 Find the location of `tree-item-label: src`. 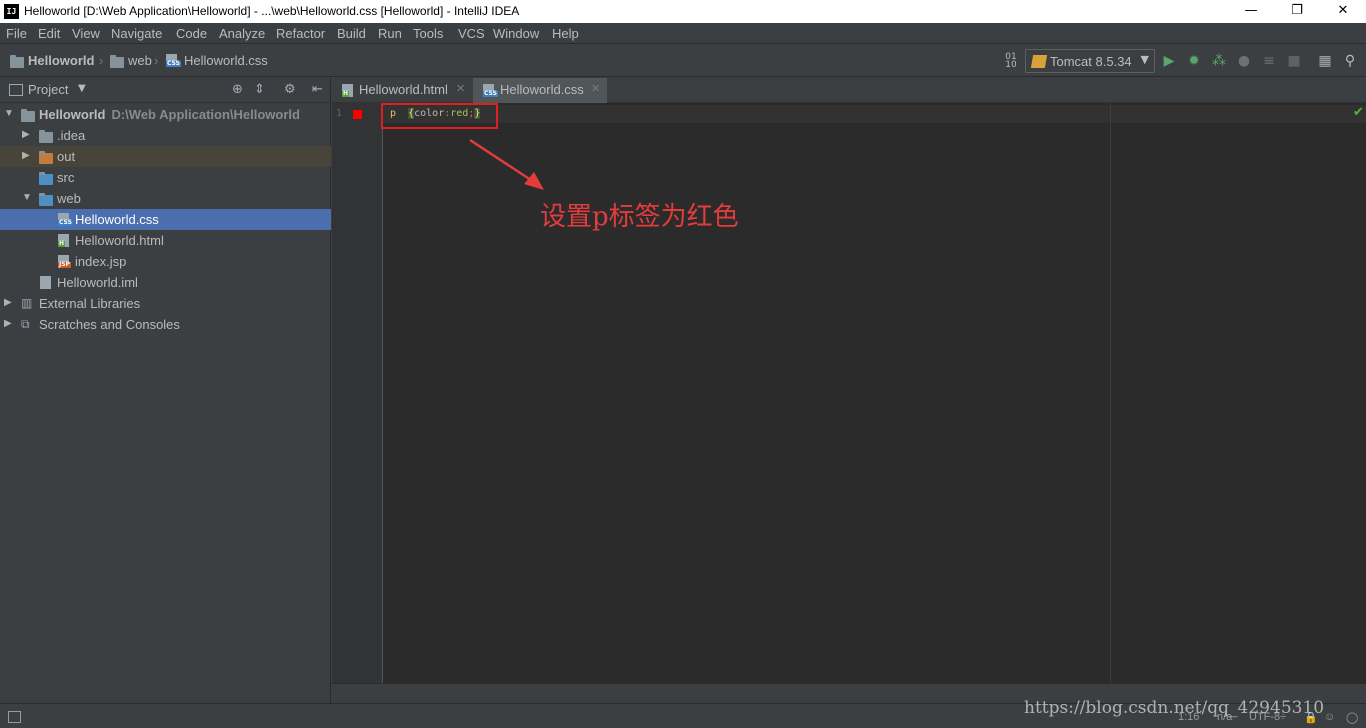

tree-item-label: src is located at coordinates (66, 177).